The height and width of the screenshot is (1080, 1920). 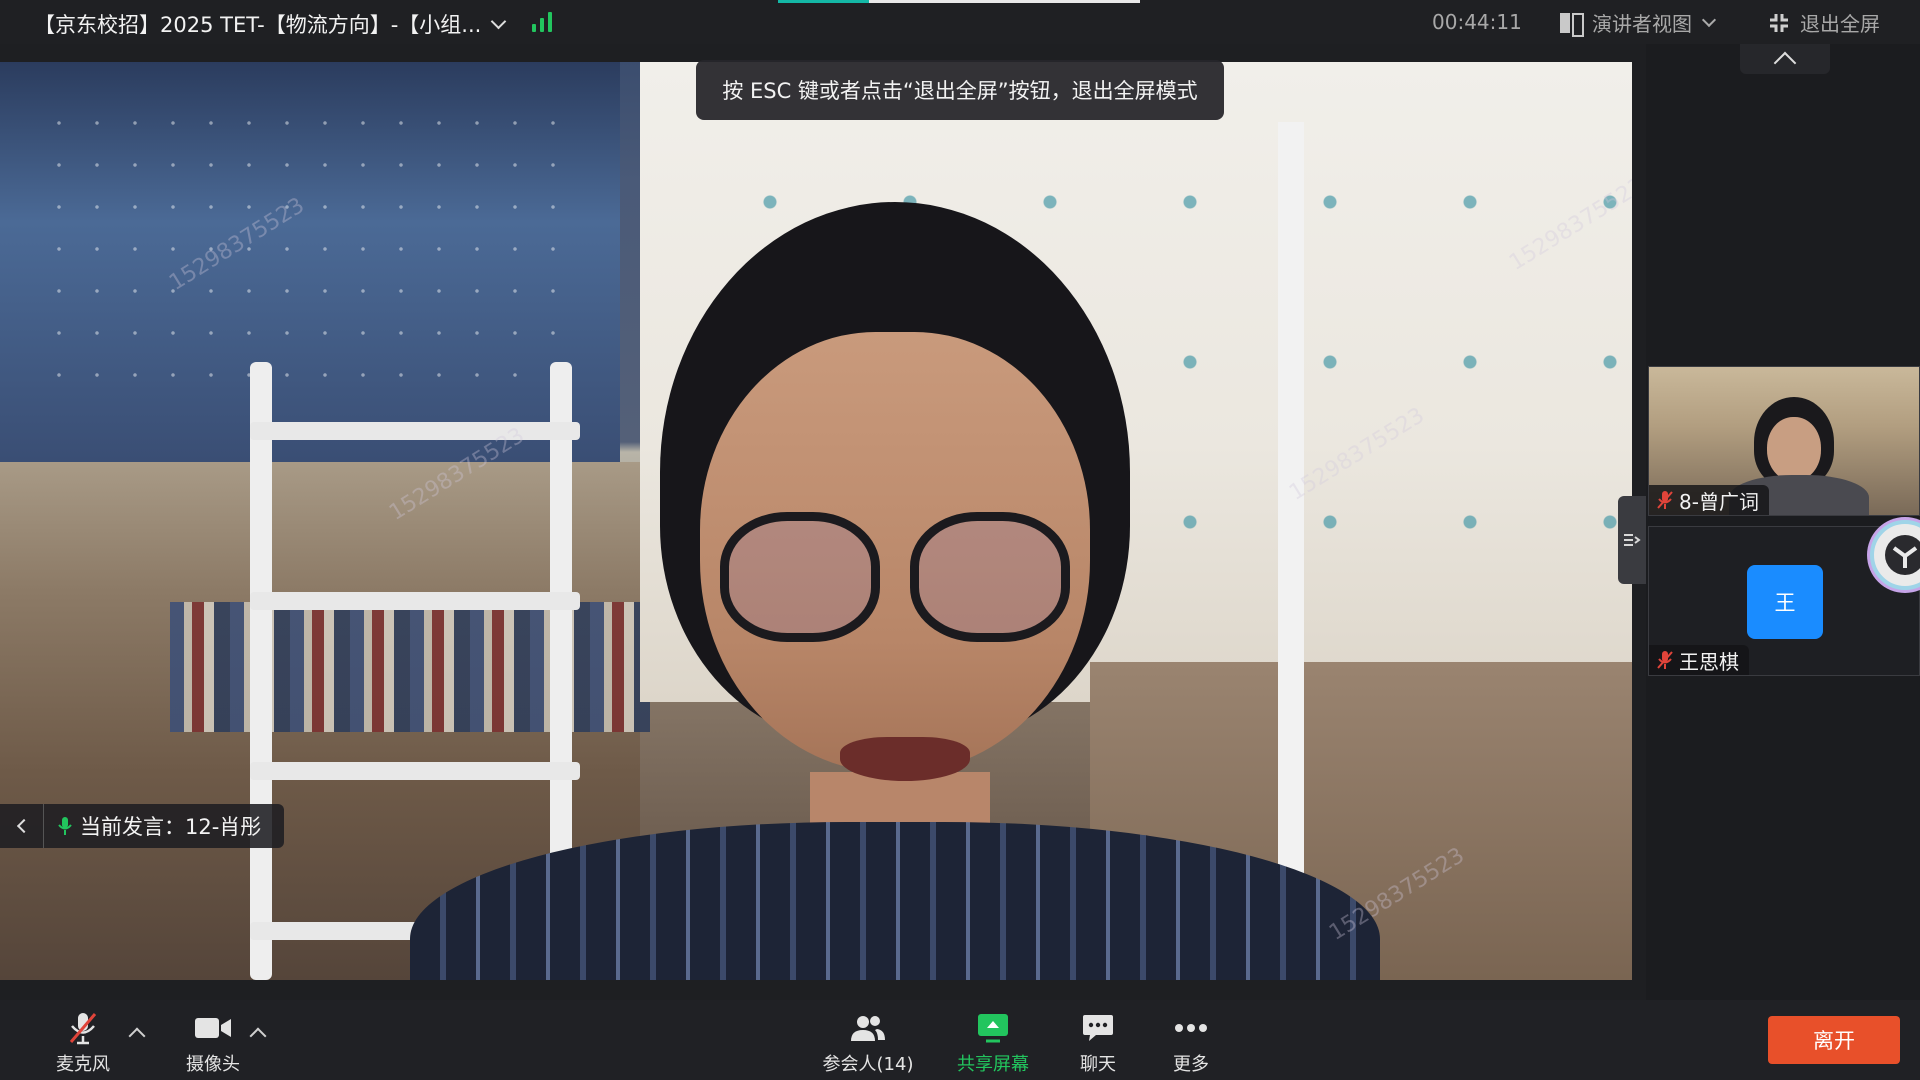 I want to click on exit-fullscreen-button: 退出全屏, so click(x=1824, y=22).